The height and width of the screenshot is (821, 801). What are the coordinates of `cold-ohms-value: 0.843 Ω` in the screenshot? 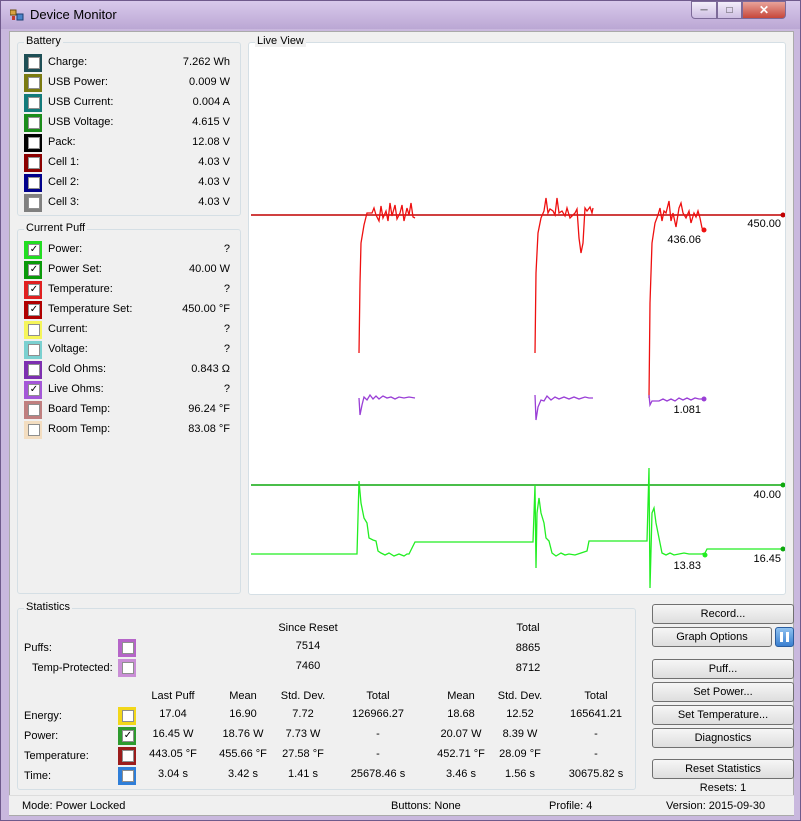 It's located at (210, 369).